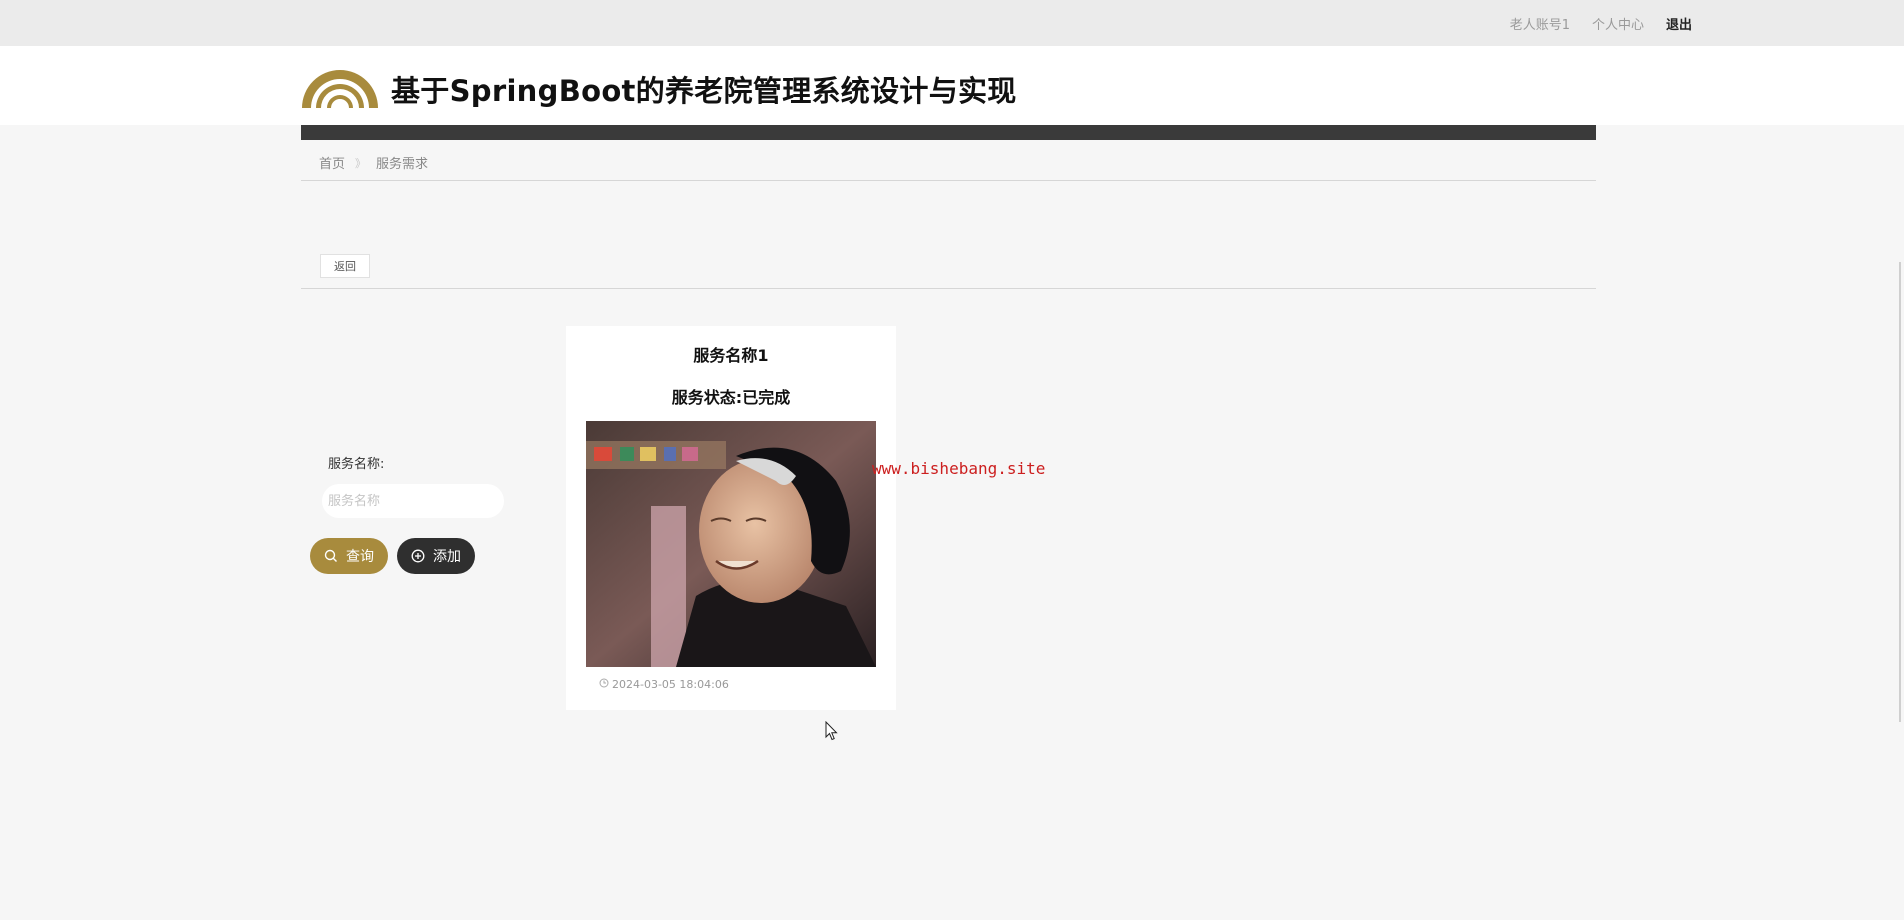  I want to click on query-button: 查询, so click(349, 556).